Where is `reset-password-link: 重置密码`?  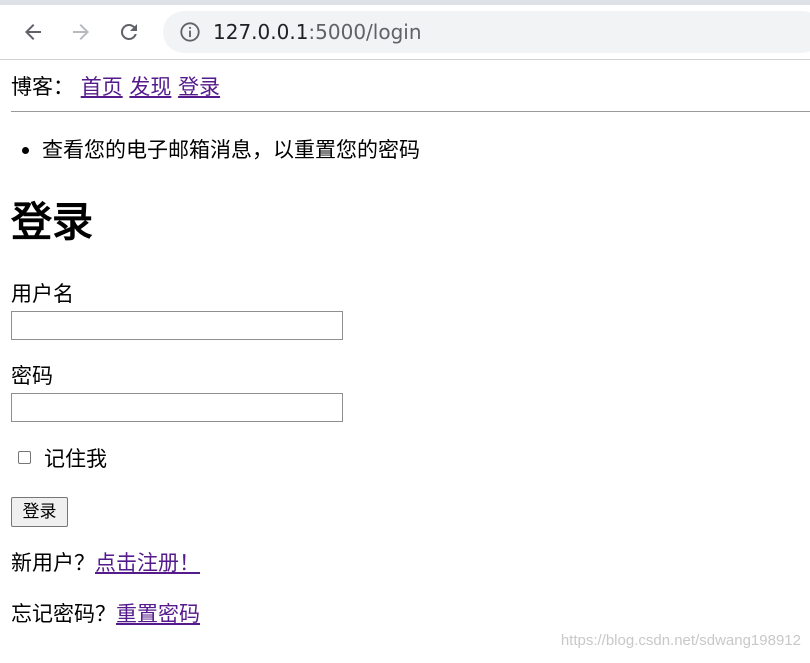
reset-password-link: 重置密码 is located at coordinates (158, 614).